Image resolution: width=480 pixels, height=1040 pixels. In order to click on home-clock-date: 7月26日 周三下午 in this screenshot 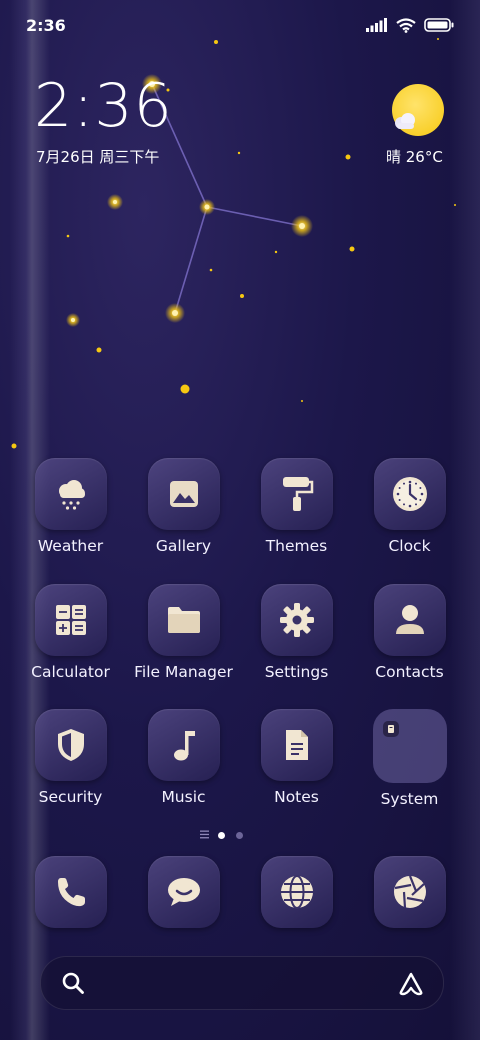, I will do `click(97, 156)`.